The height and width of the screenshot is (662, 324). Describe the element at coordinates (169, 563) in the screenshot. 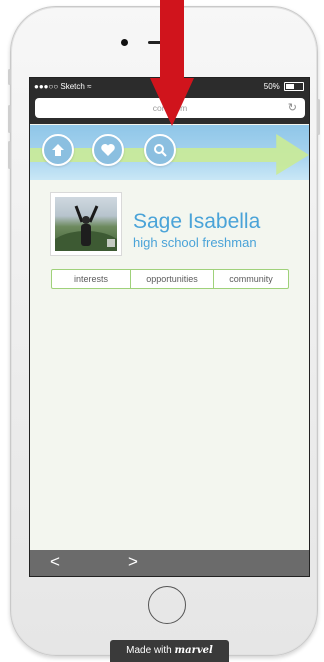

I see `browser-bottom-bar: < >` at that location.